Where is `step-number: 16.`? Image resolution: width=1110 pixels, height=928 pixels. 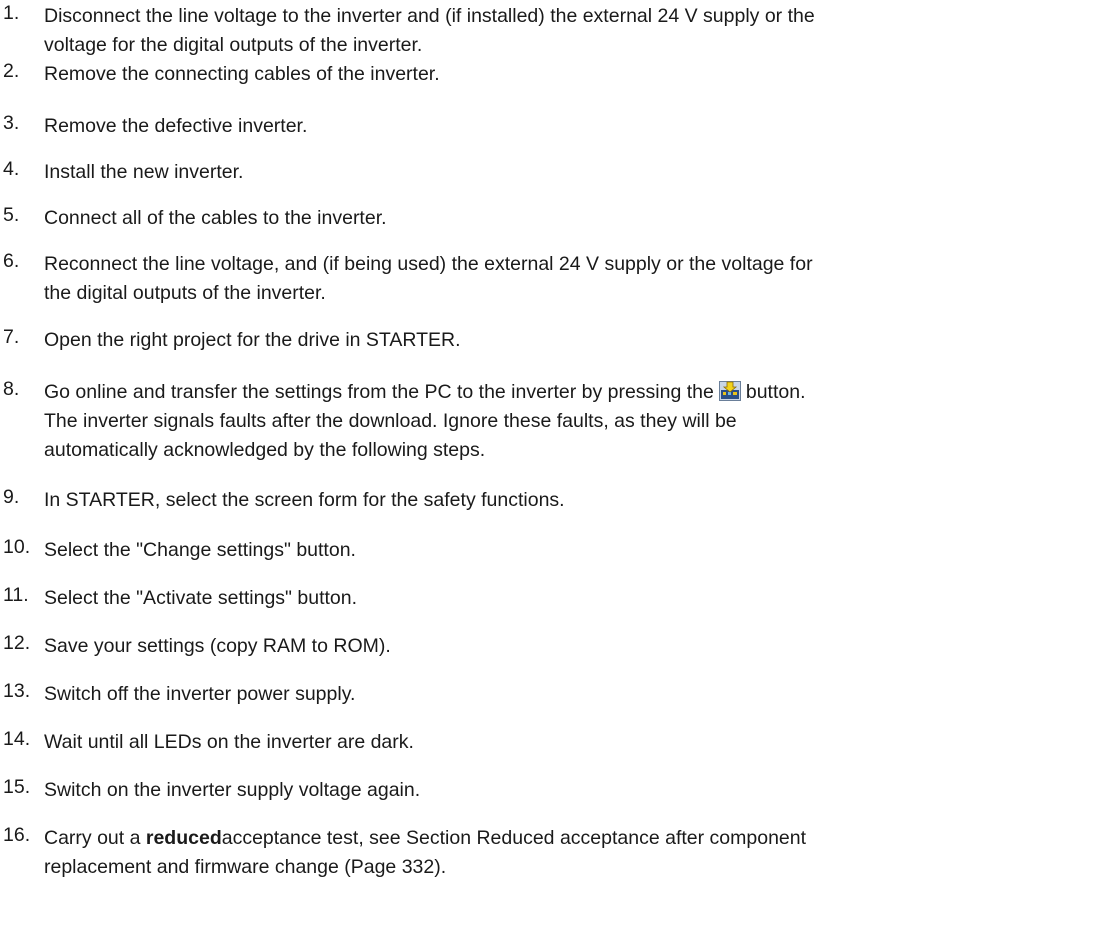
step-number: 16. is located at coordinates (17, 835).